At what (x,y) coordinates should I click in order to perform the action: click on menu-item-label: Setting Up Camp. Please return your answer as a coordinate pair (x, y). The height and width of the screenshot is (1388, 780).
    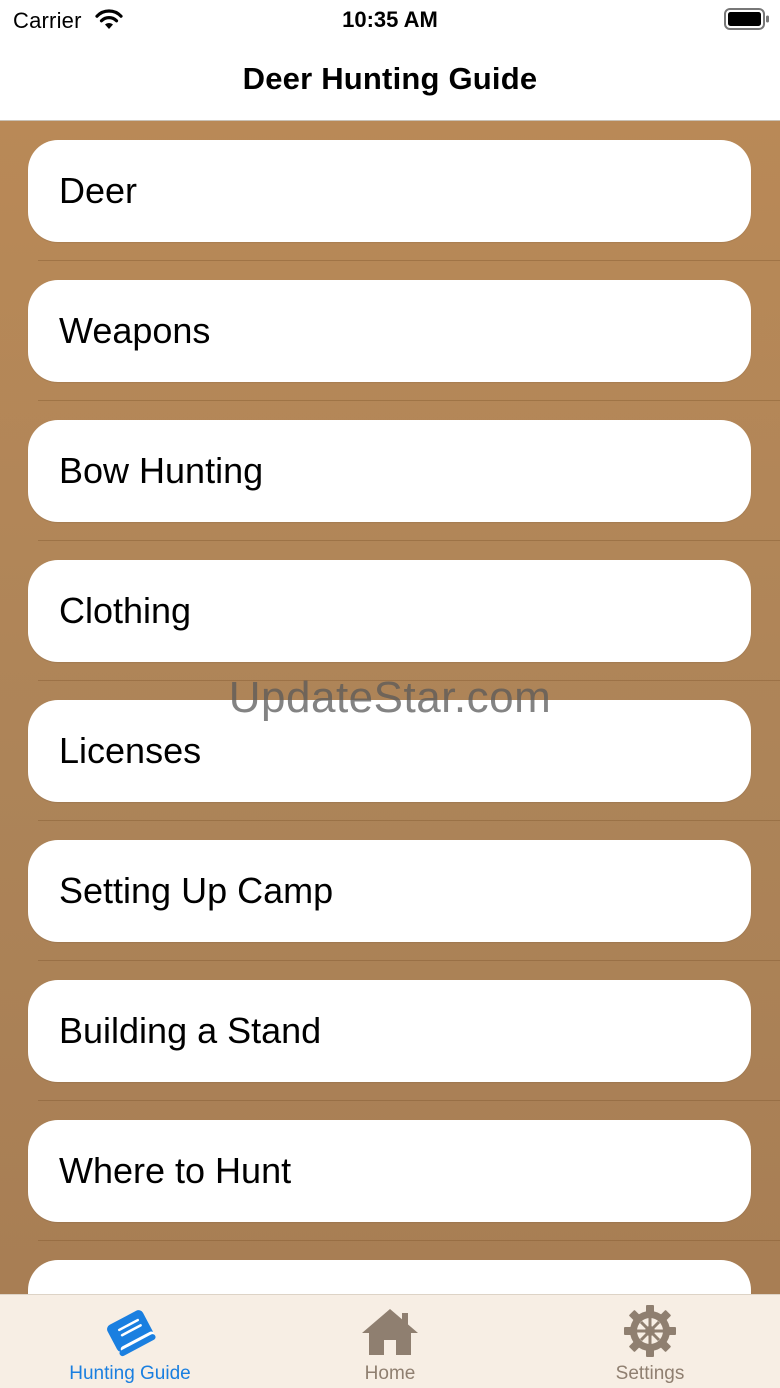
    Looking at the image, I should click on (196, 890).